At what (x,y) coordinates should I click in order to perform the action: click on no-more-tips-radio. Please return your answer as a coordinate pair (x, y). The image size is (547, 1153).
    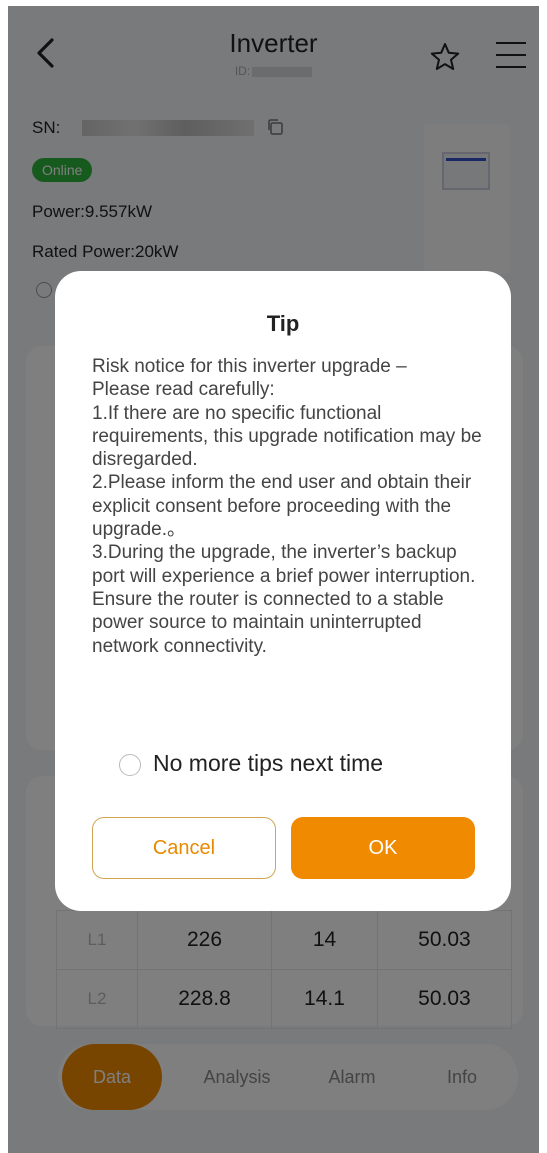
    Looking at the image, I should click on (130, 765).